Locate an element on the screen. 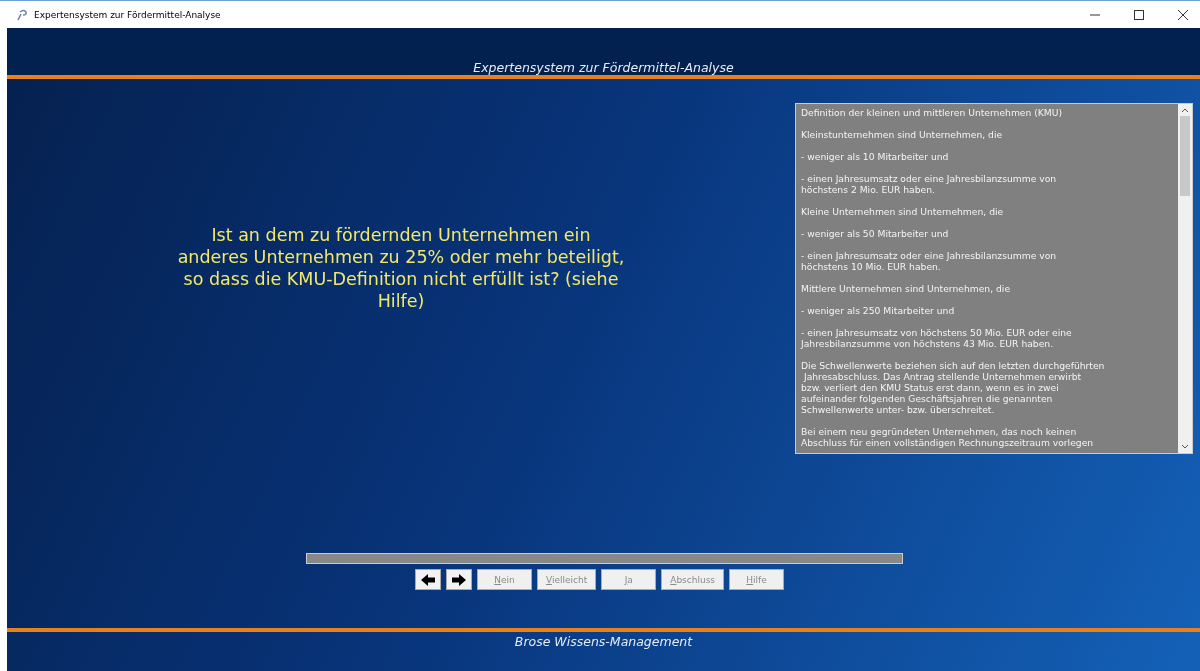 This screenshot has width=1200, height=671. help-paragraph: Kleinstunternehmen sind Unternehmen, die is located at coordinates (902, 134).